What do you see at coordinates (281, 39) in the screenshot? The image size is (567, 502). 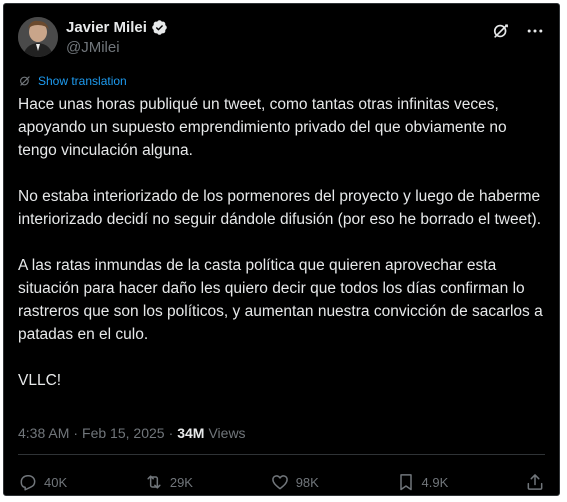 I see `tweet-header: Javier Milei @JMilei` at bounding box center [281, 39].